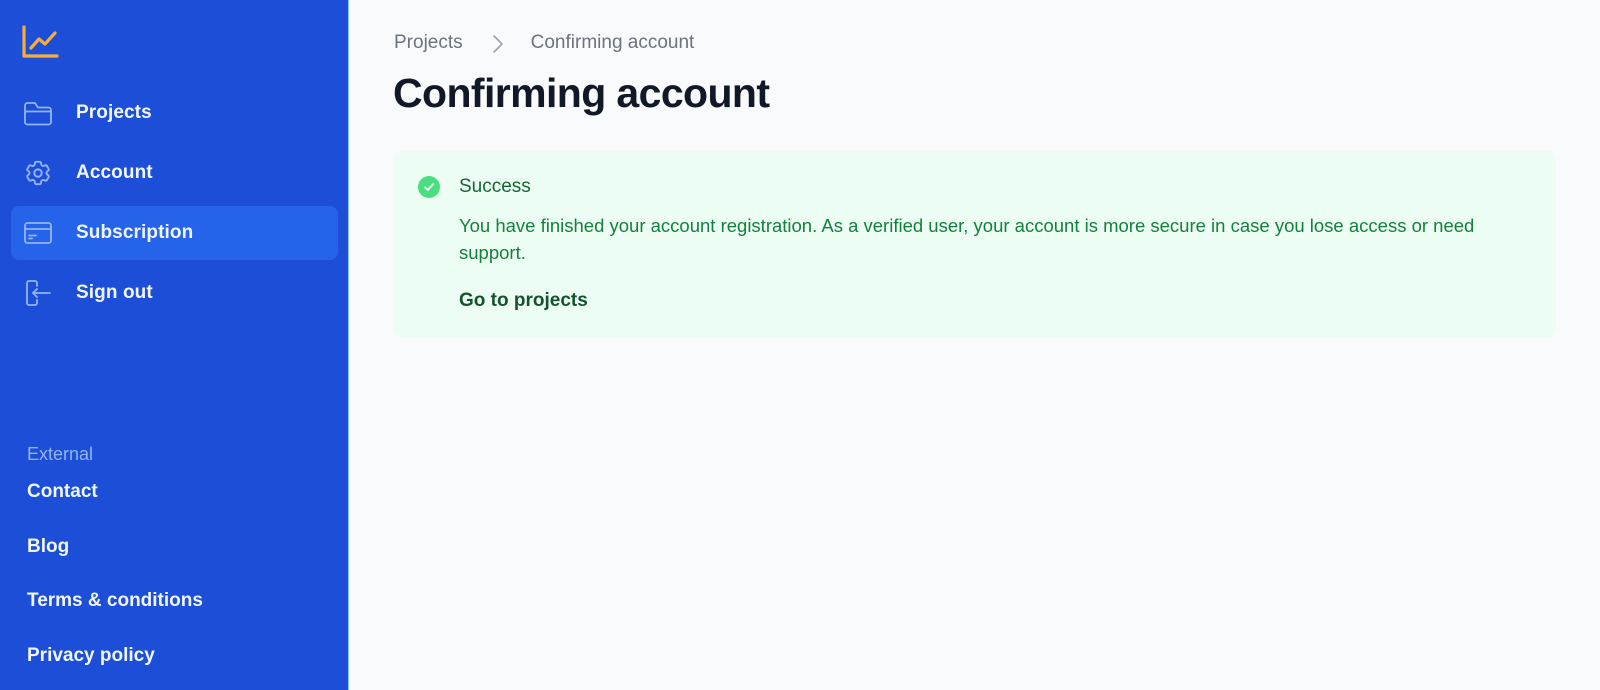 This screenshot has height=690, width=1600. What do you see at coordinates (495, 186) in the screenshot?
I see `alert-title: Success` at bounding box center [495, 186].